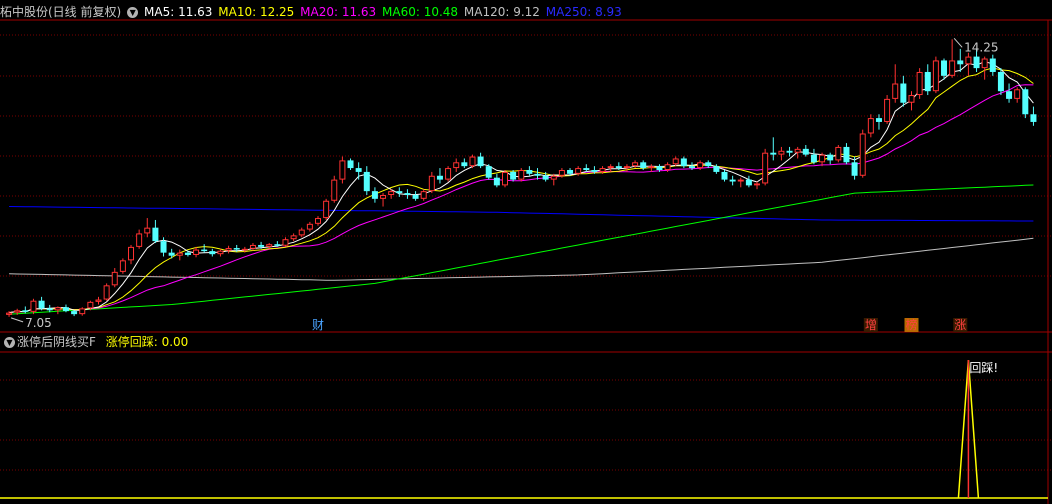 The image size is (1052, 504). I want to click on event-marker: 涨, so click(960, 324).